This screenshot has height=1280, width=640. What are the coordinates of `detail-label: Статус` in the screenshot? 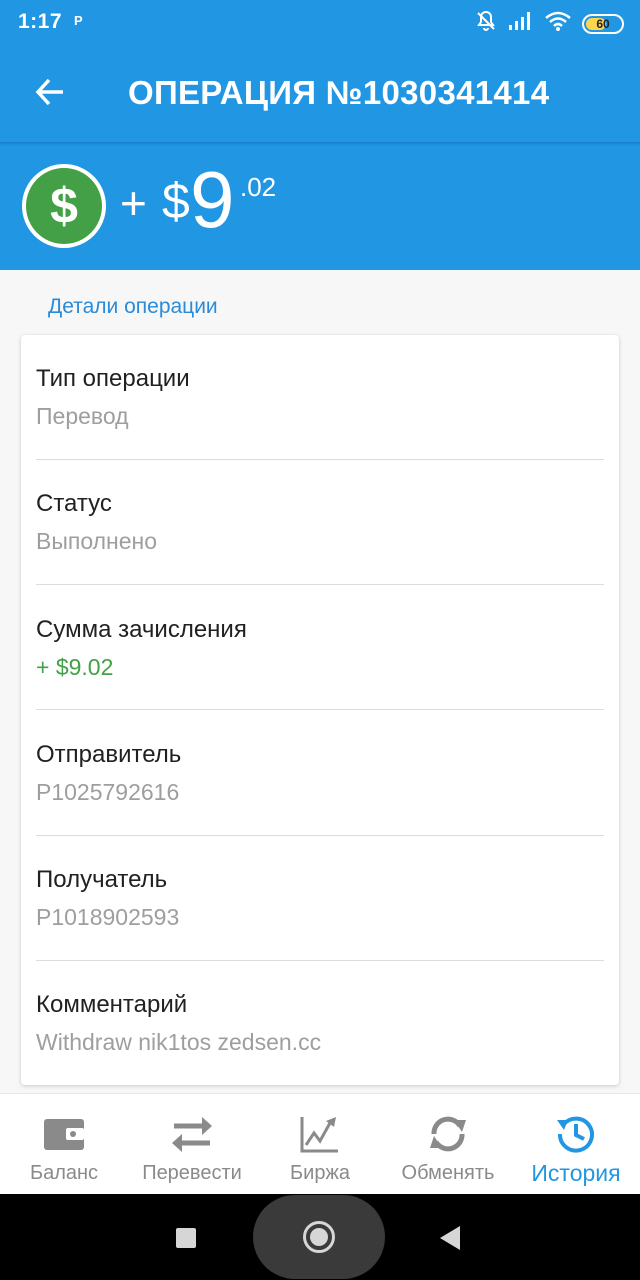 It's located at (74, 503).